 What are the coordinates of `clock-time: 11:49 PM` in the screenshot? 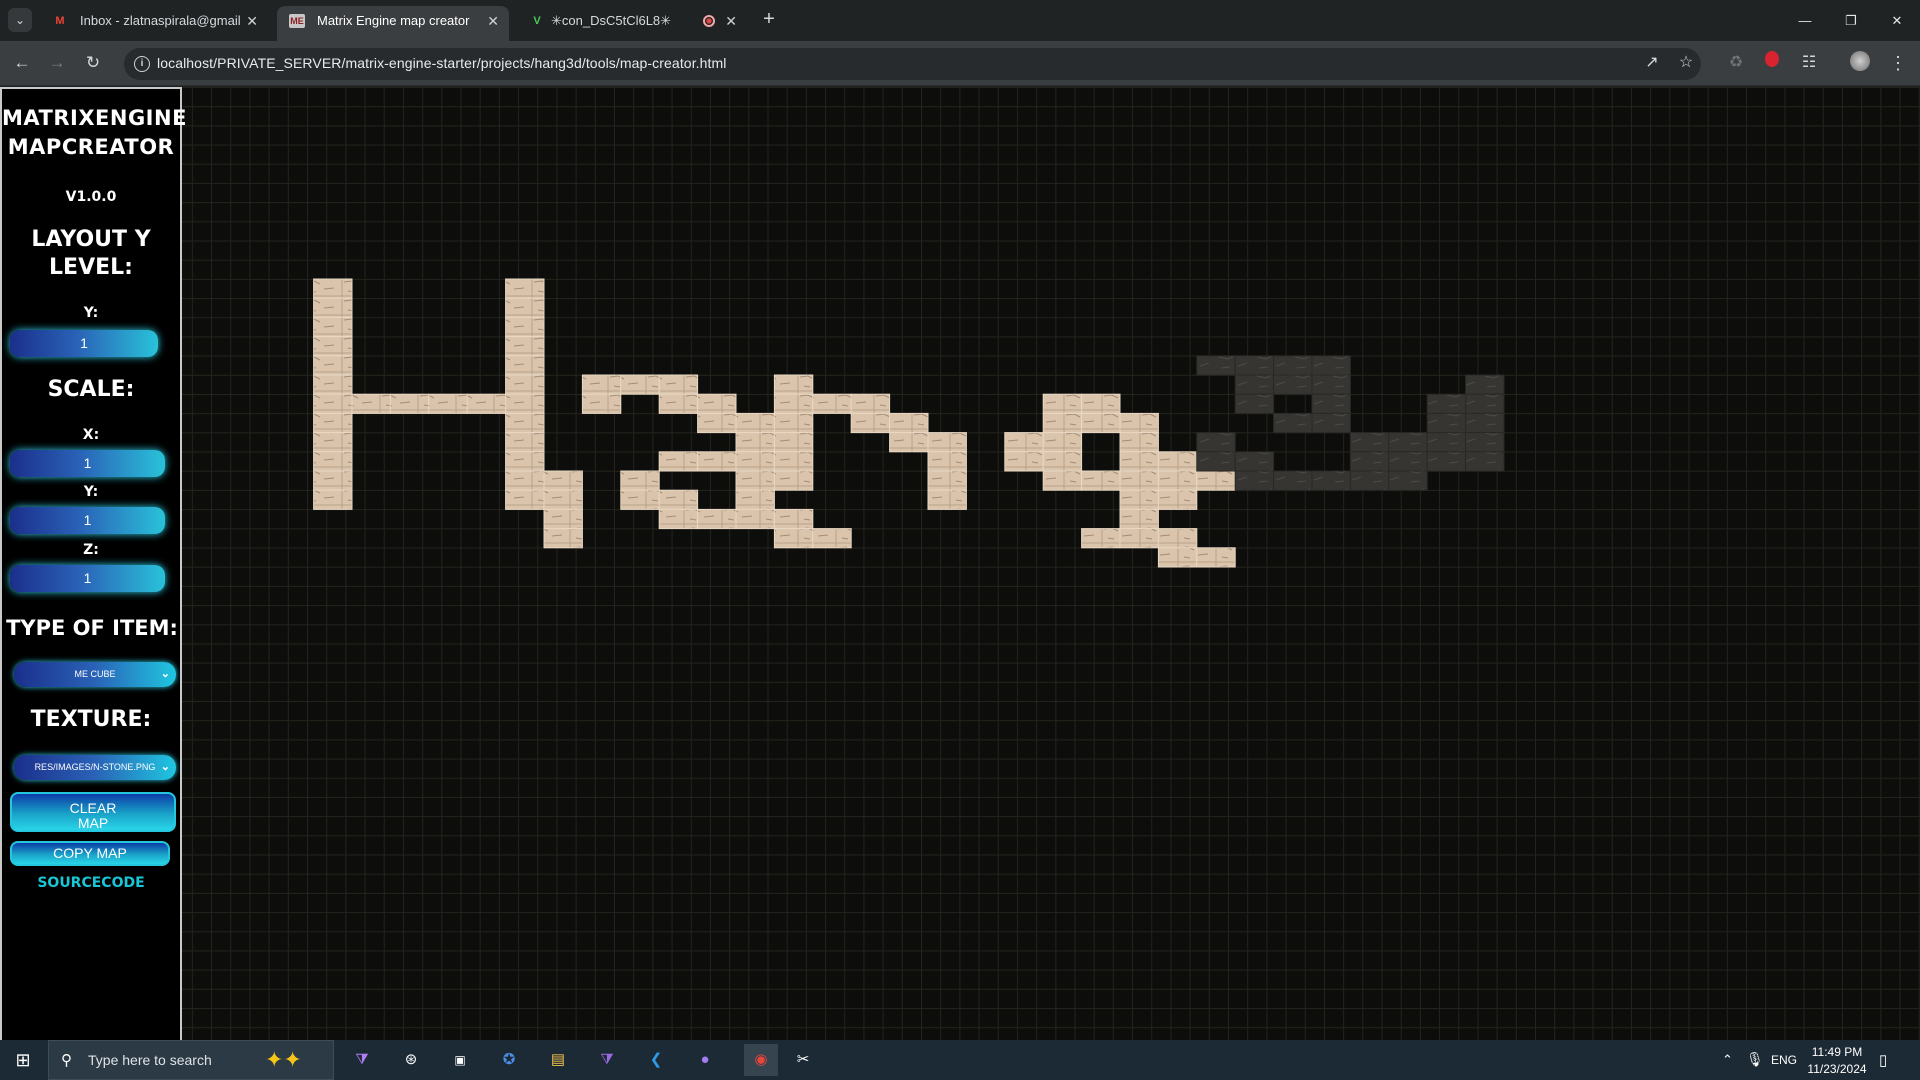 It's located at (1837, 1052).